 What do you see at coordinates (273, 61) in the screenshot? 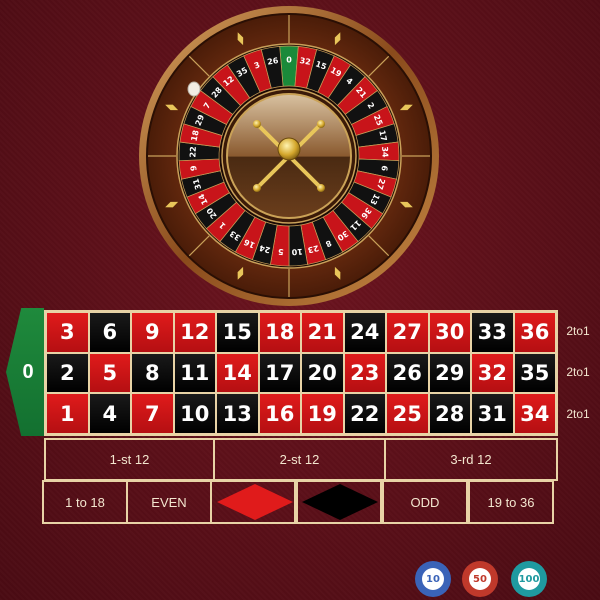
I see `wheel-number-label: 26` at bounding box center [273, 61].